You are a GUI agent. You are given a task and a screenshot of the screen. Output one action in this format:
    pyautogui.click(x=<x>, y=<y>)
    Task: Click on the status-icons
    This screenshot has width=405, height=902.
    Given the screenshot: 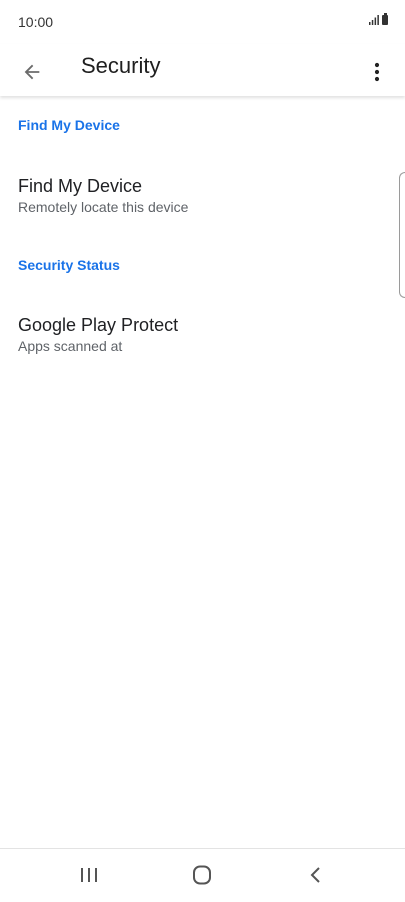 What is the action you would take?
    pyautogui.click(x=378, y=19)
    